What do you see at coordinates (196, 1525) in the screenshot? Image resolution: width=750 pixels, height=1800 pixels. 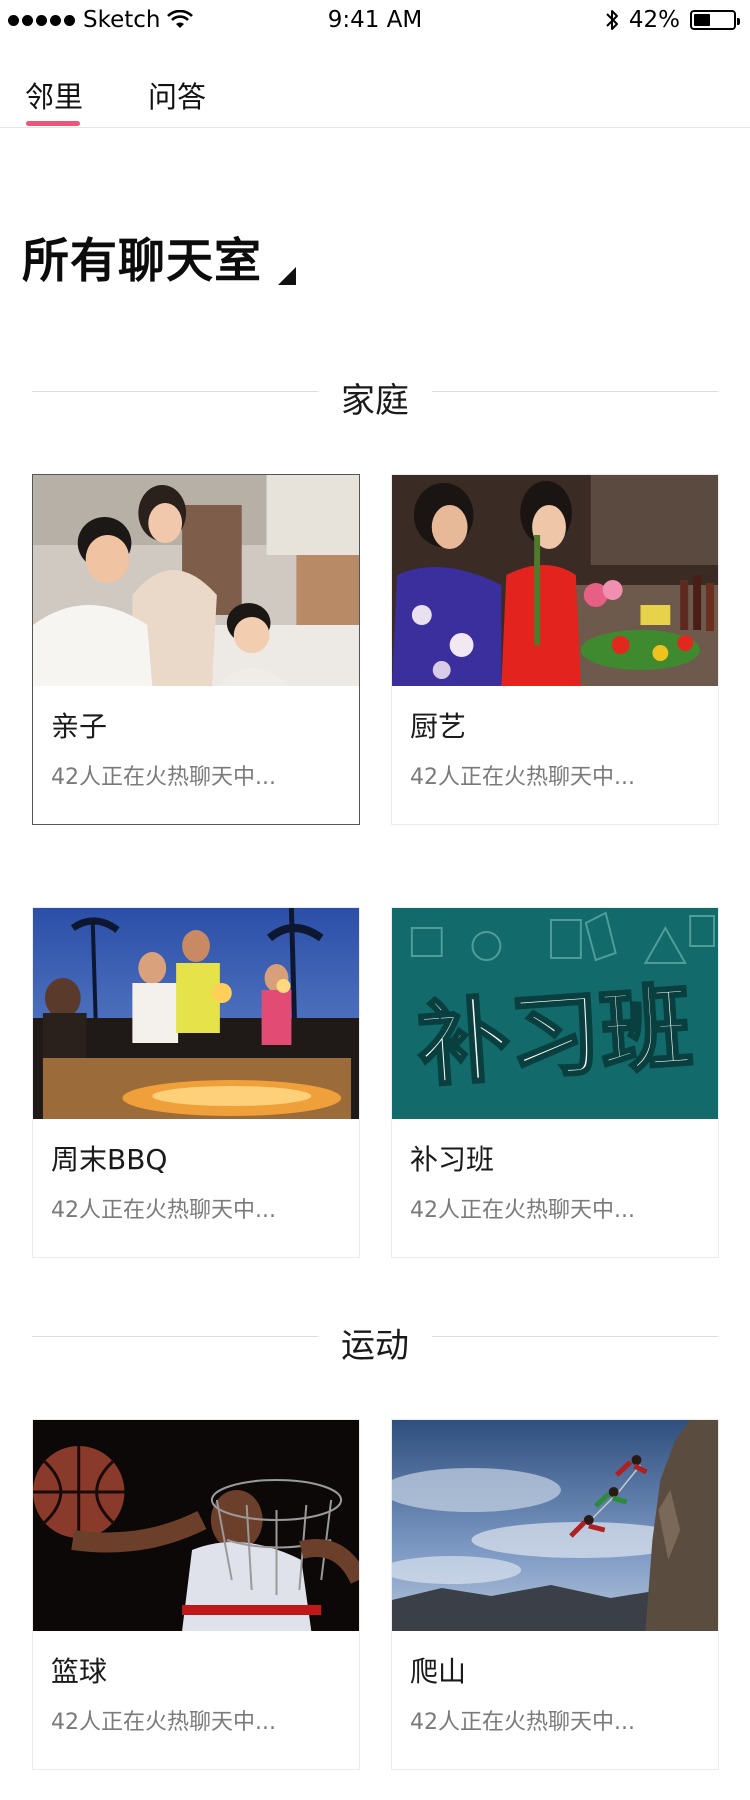 I see `basketball-photo-image` at bounding box center [196, 1525].